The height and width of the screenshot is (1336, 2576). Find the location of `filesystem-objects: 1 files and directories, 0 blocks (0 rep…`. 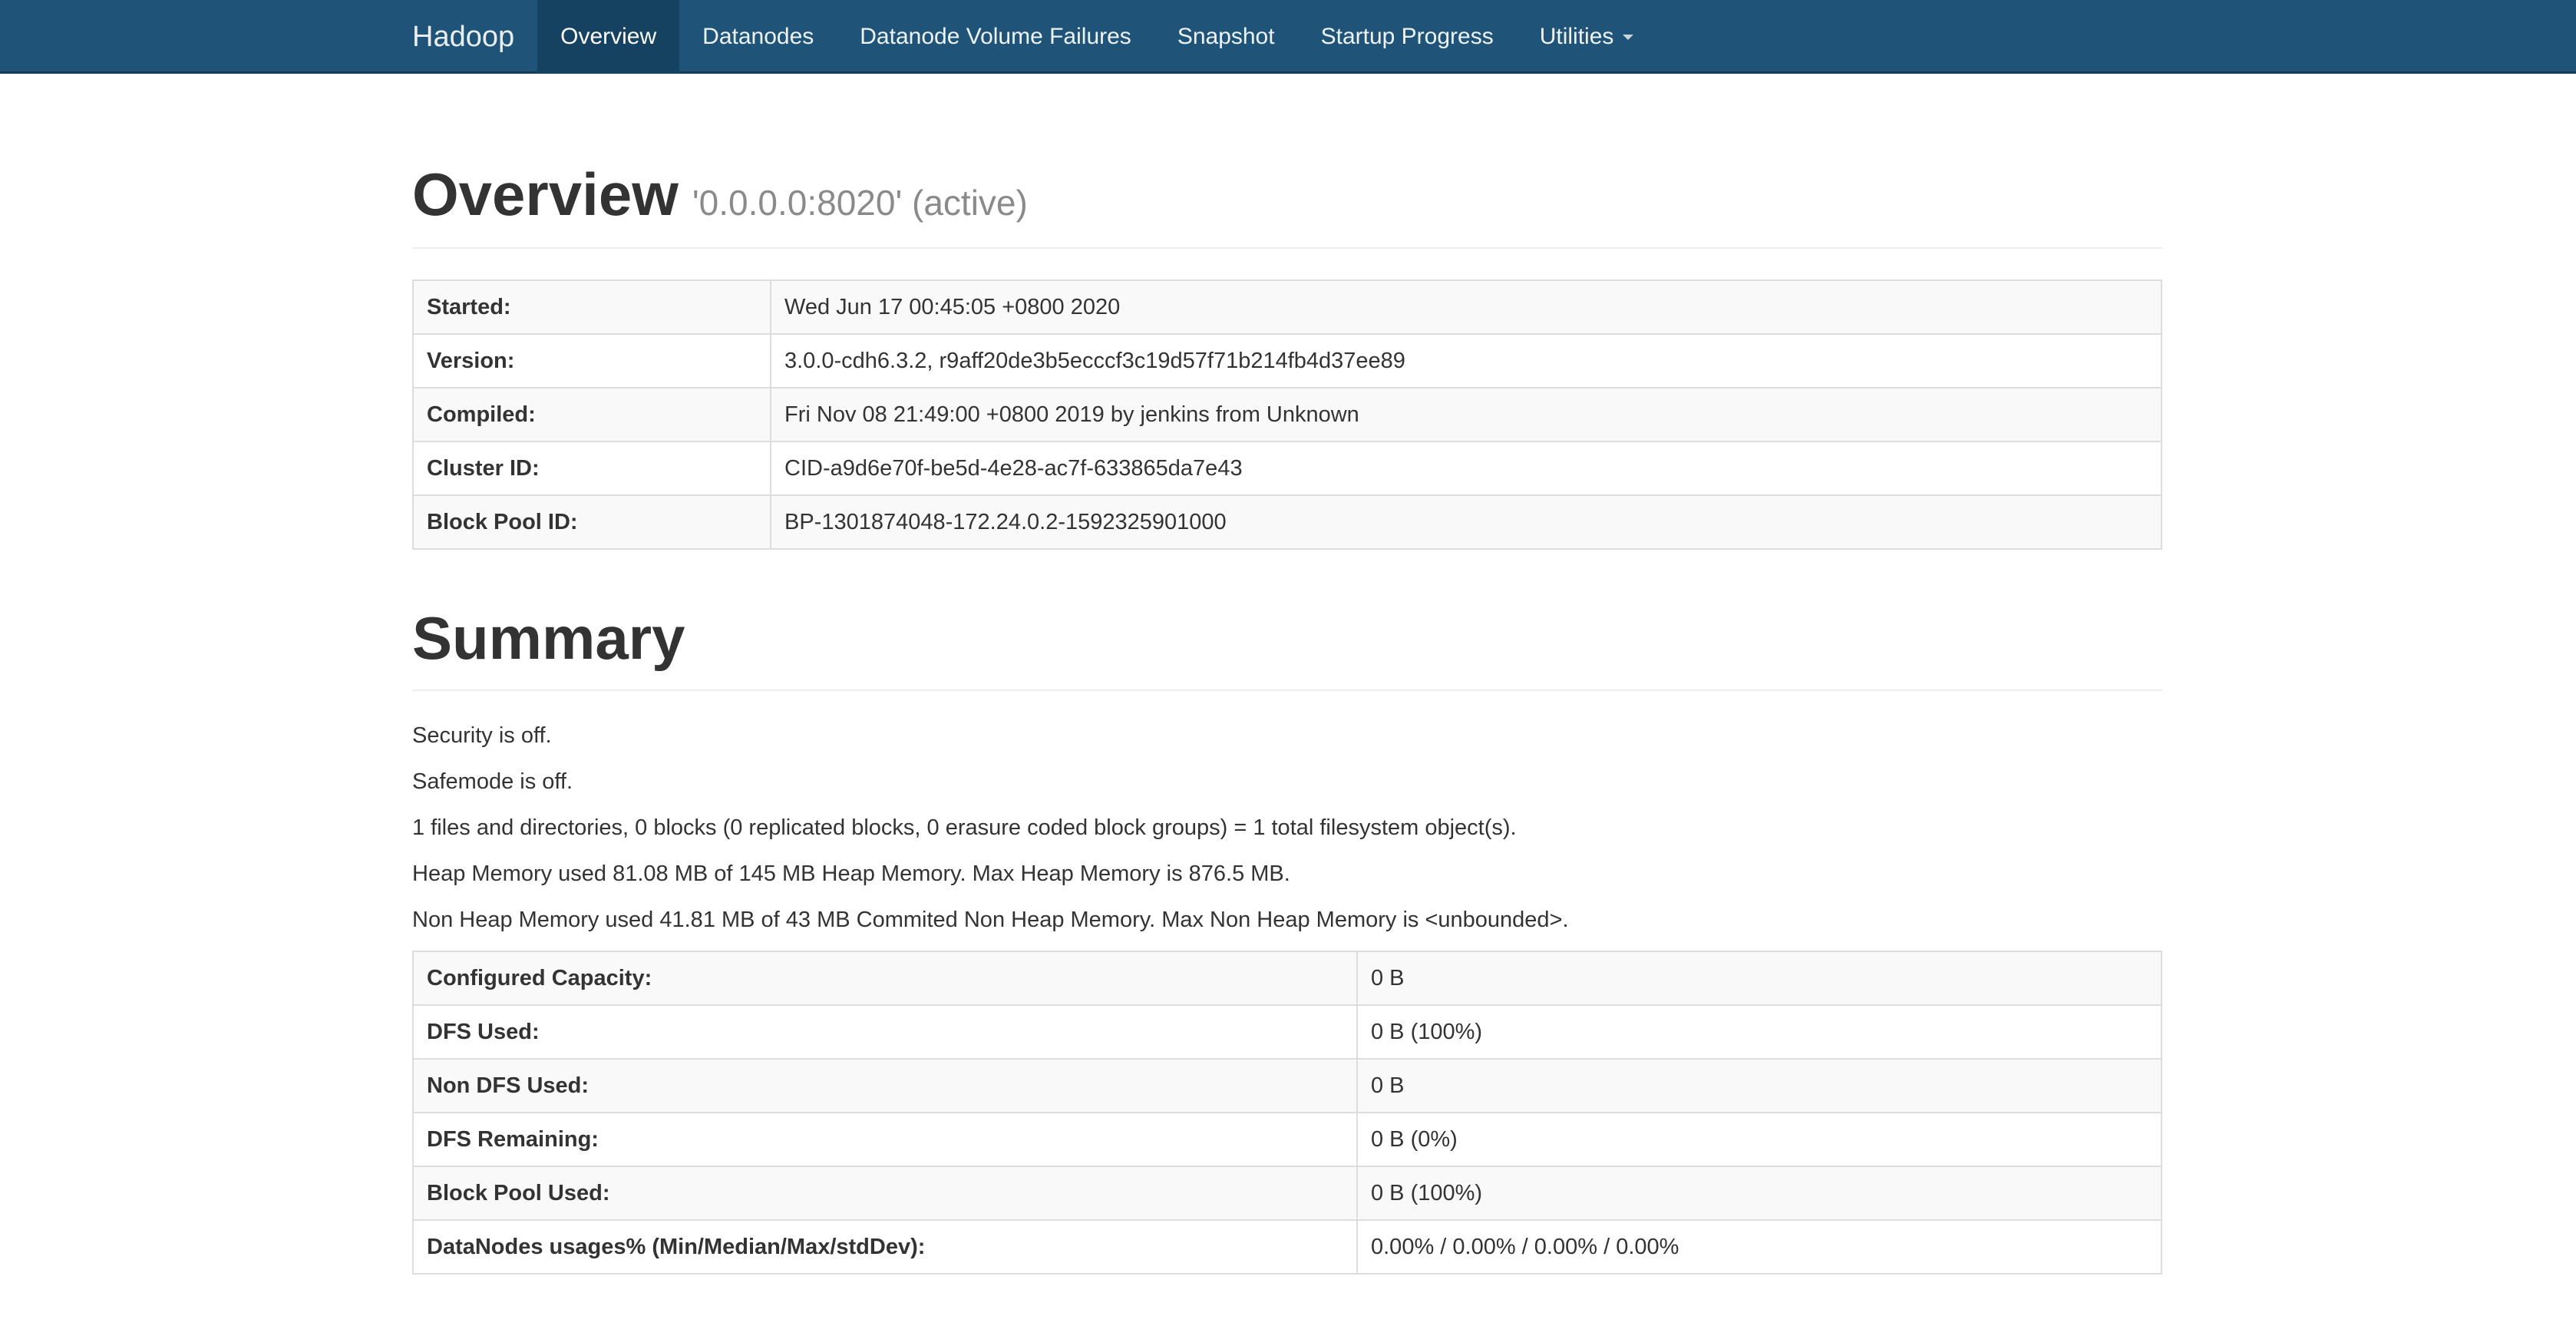

filesystem-objects: 1 files and directories, 0 blocks (0 rep… is located at coordinates (964, 828).